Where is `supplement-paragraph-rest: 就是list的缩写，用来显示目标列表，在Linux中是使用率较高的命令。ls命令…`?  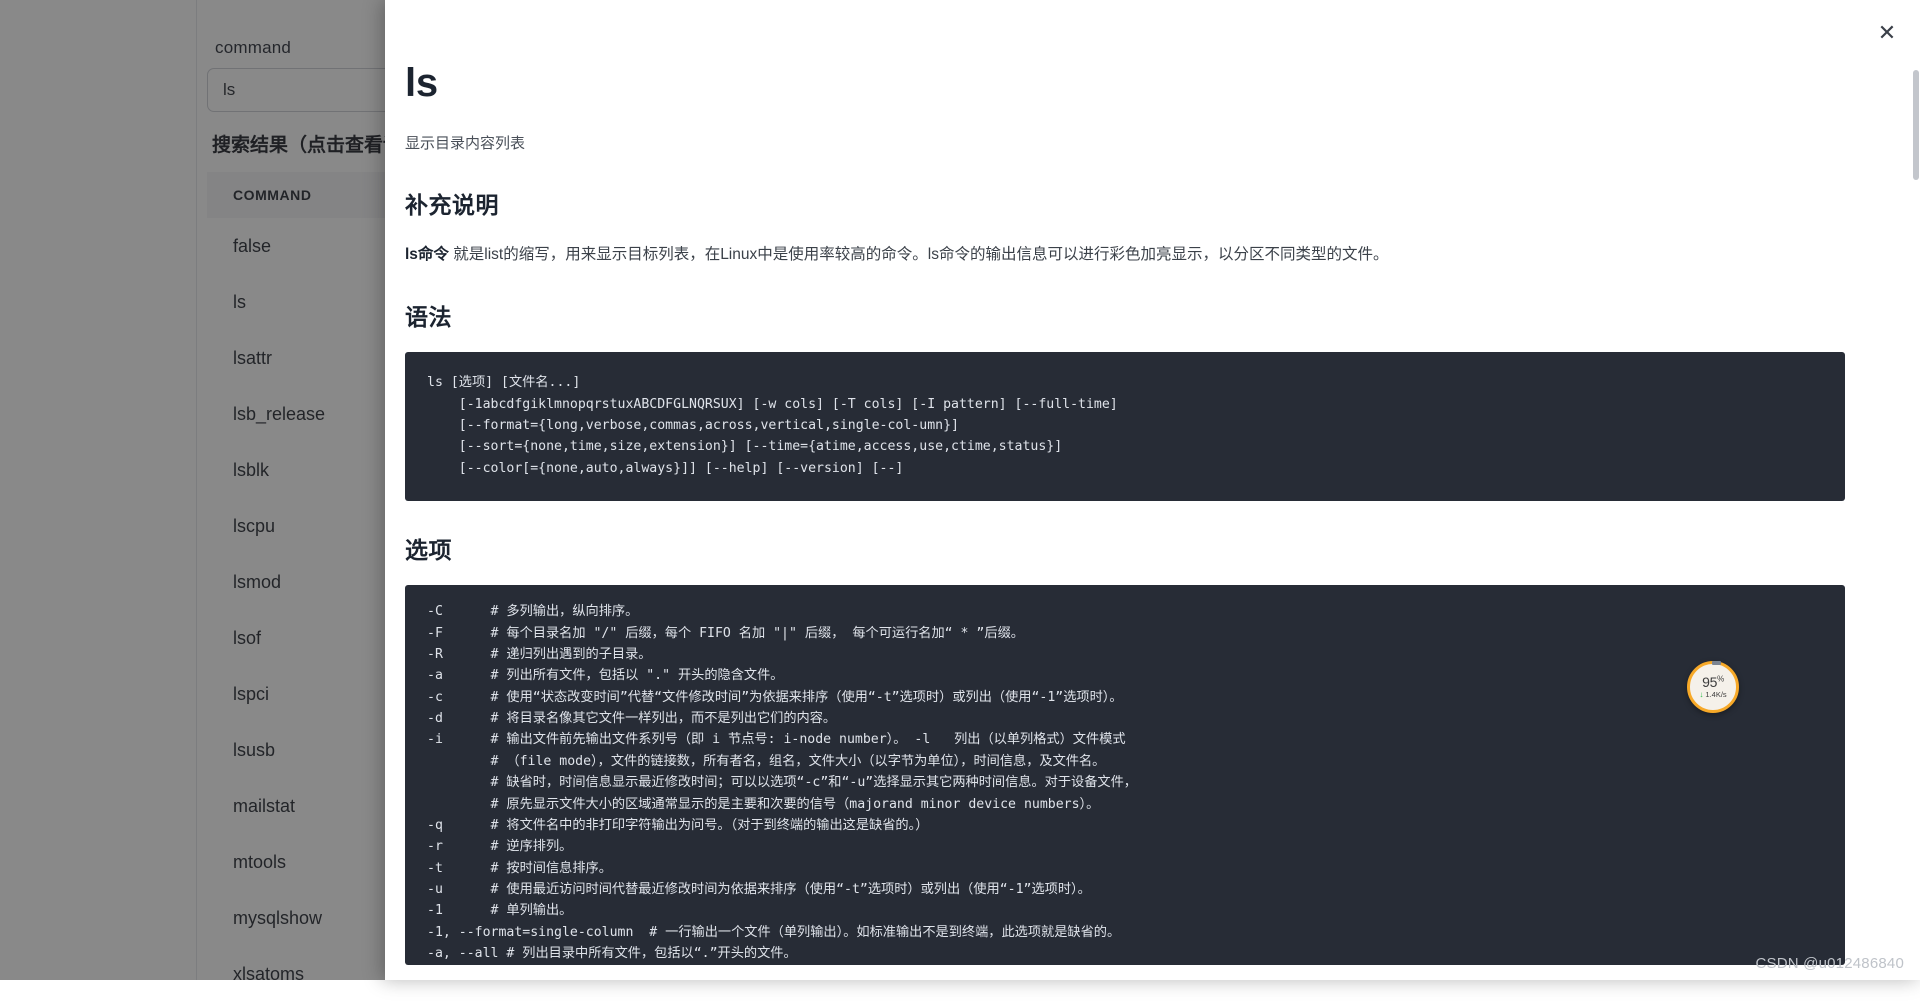
supplement-paragraph-rest: 就是list的缩写，用来显示目标列表，在Linux中是使用率较高的命令。ls命令… is located at coordinates (919, 254).